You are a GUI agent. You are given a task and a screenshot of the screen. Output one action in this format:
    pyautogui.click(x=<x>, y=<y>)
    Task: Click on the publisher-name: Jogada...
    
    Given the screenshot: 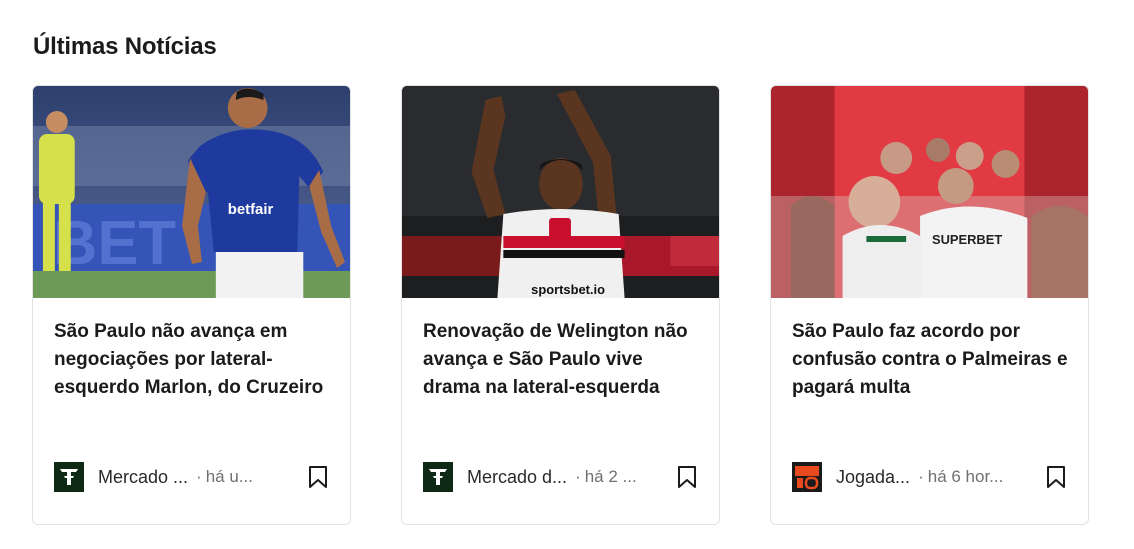 What is the action you would take?
    pyautogui.click(x=873, y=477)
    